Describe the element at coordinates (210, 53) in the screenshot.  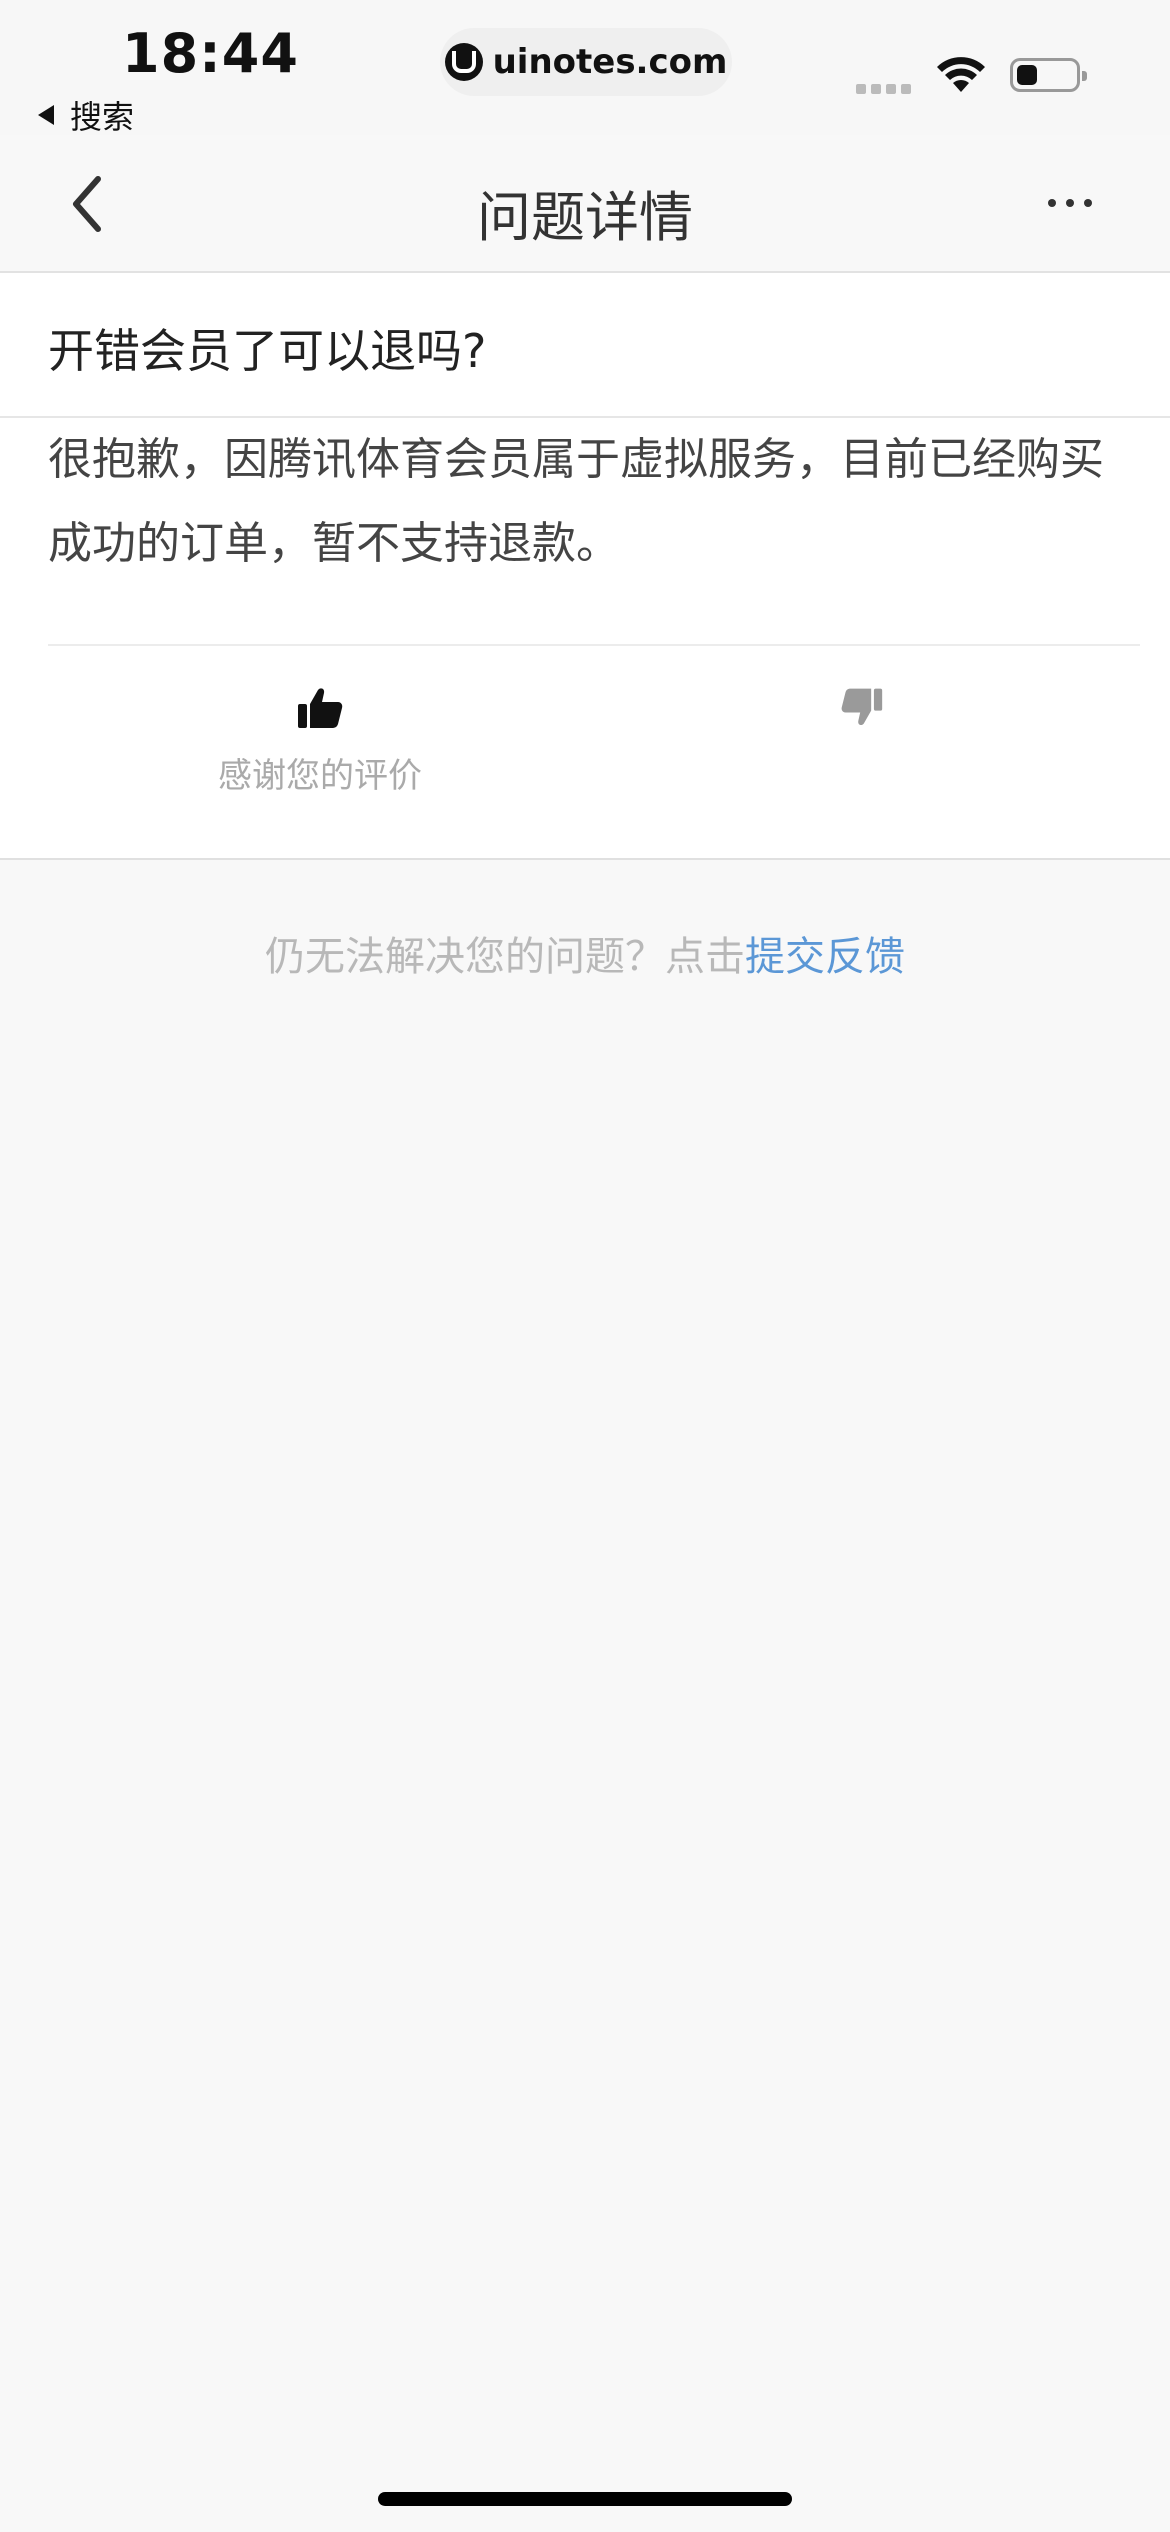
I see `status-time: 18:44` at that location.